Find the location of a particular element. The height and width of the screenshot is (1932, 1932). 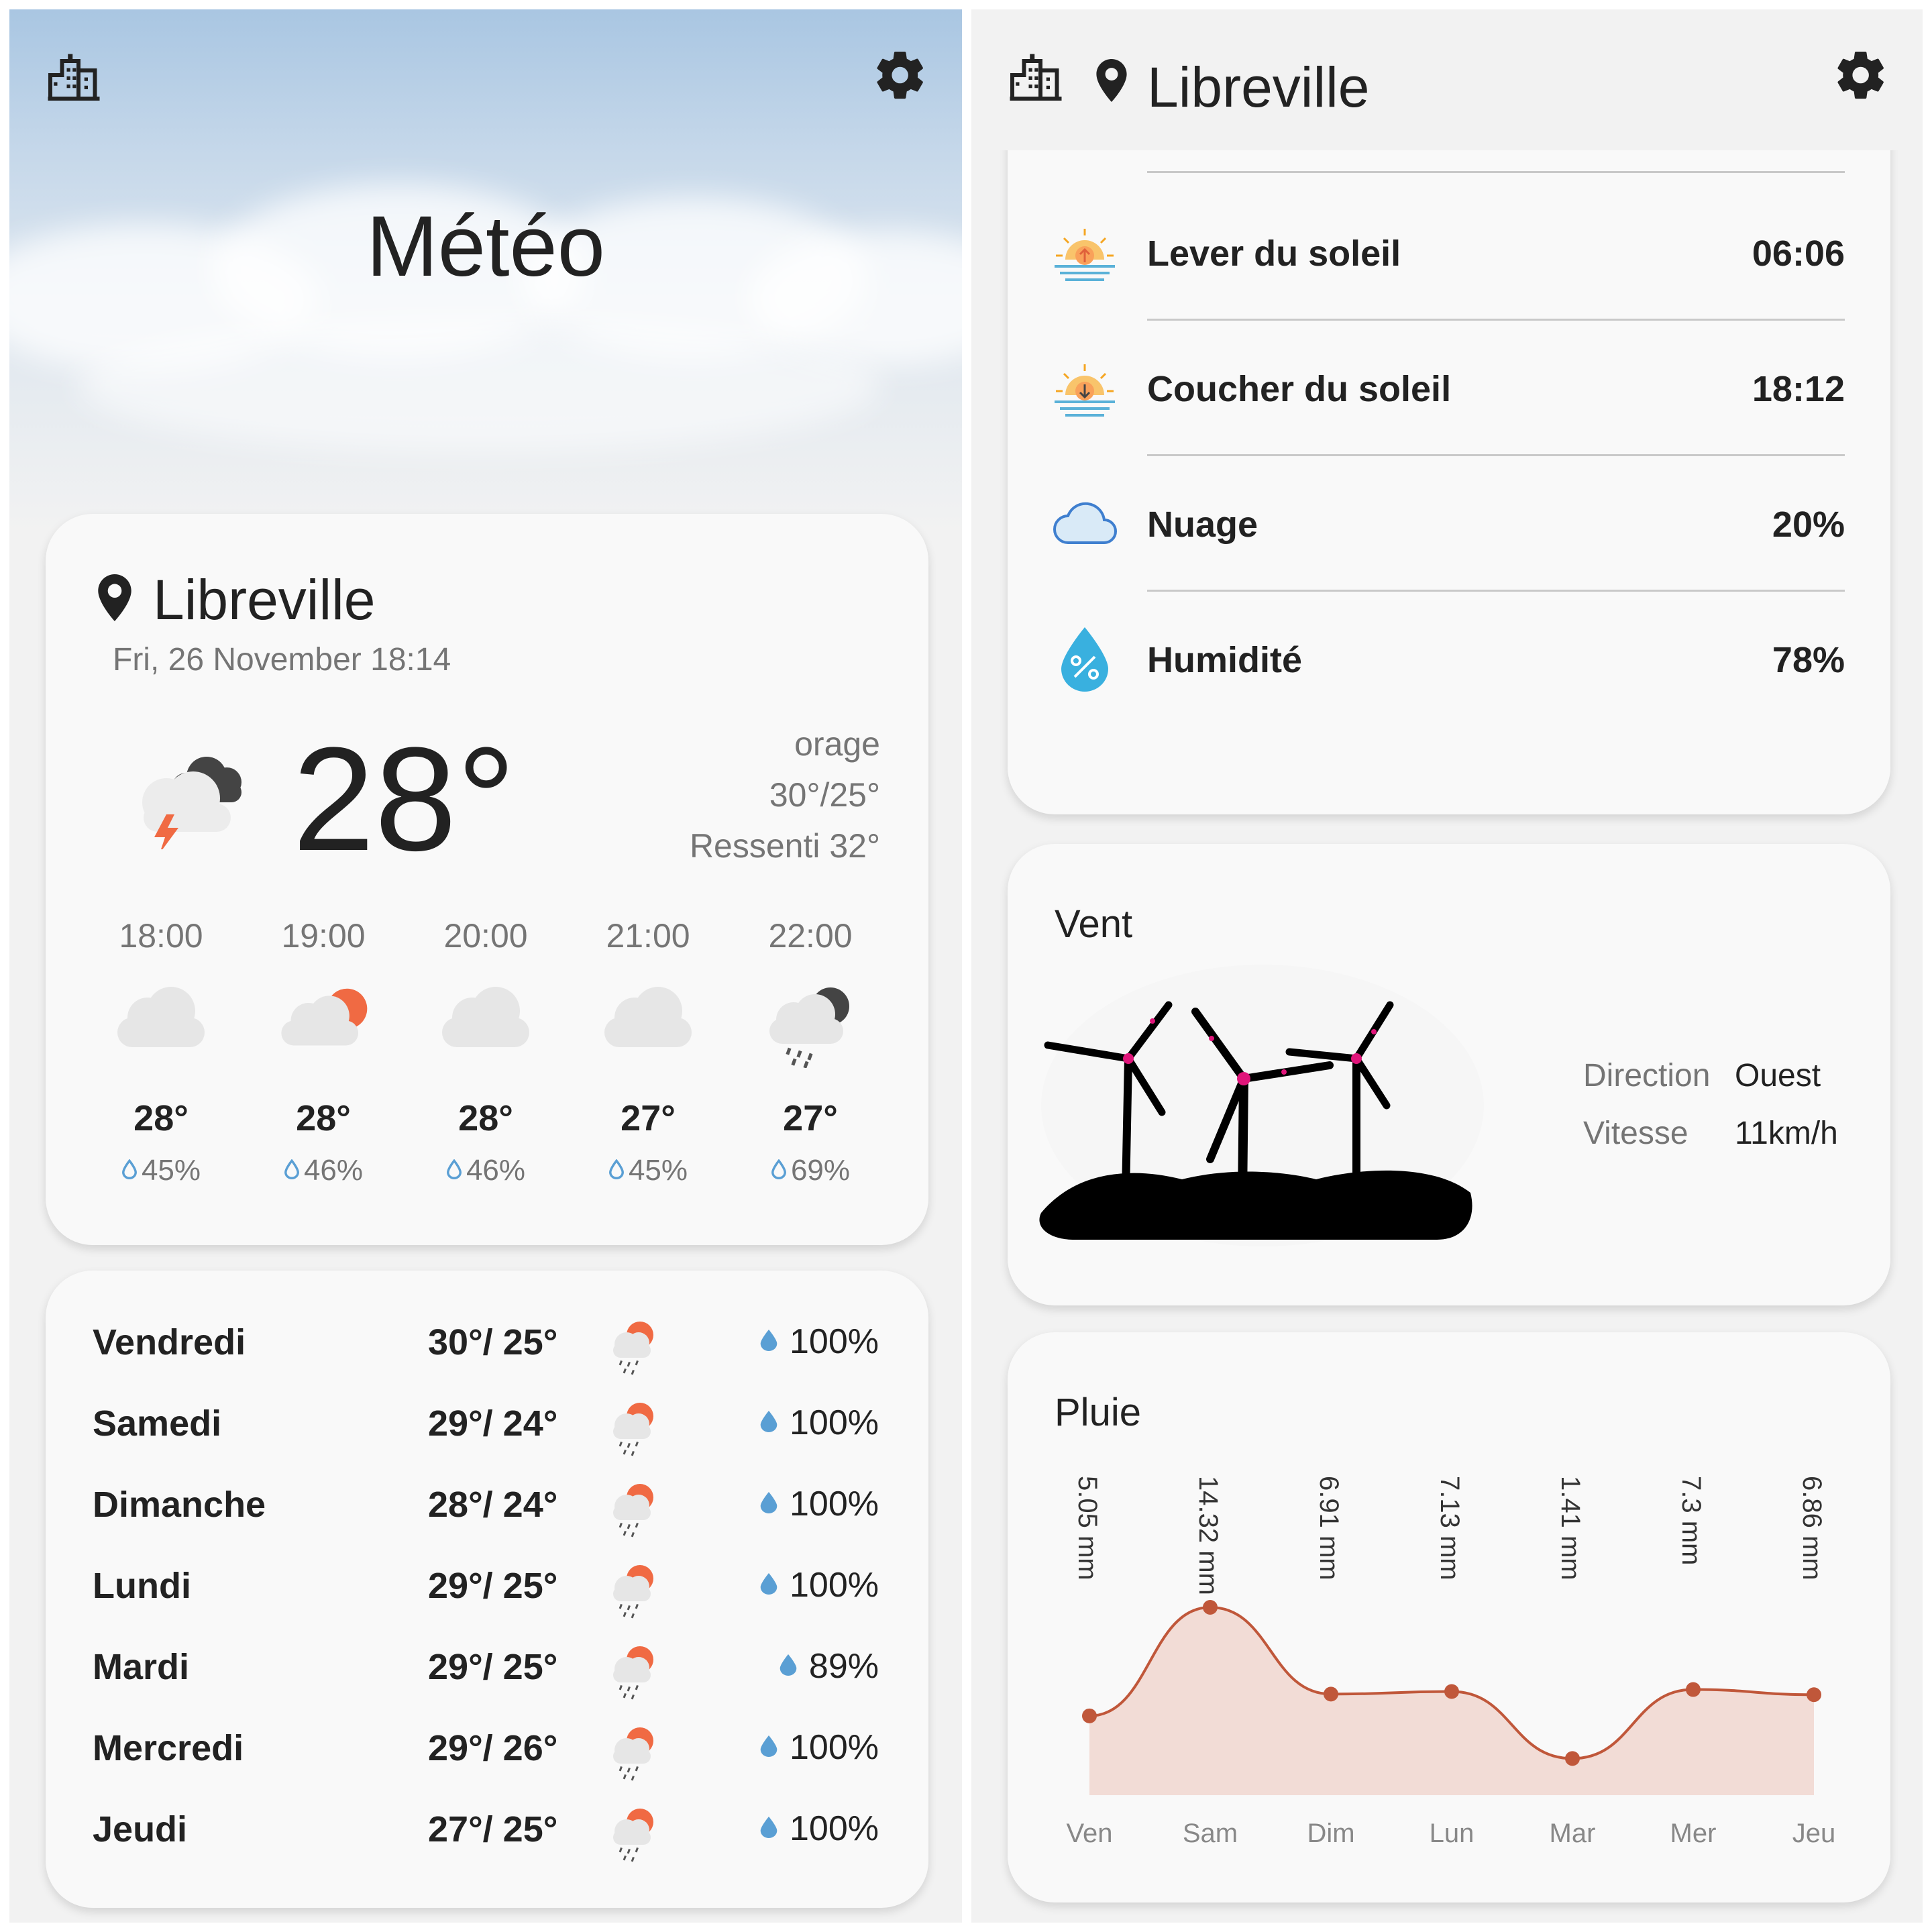

hour-rain-value: 69% is located at coordinates (820, 1170).